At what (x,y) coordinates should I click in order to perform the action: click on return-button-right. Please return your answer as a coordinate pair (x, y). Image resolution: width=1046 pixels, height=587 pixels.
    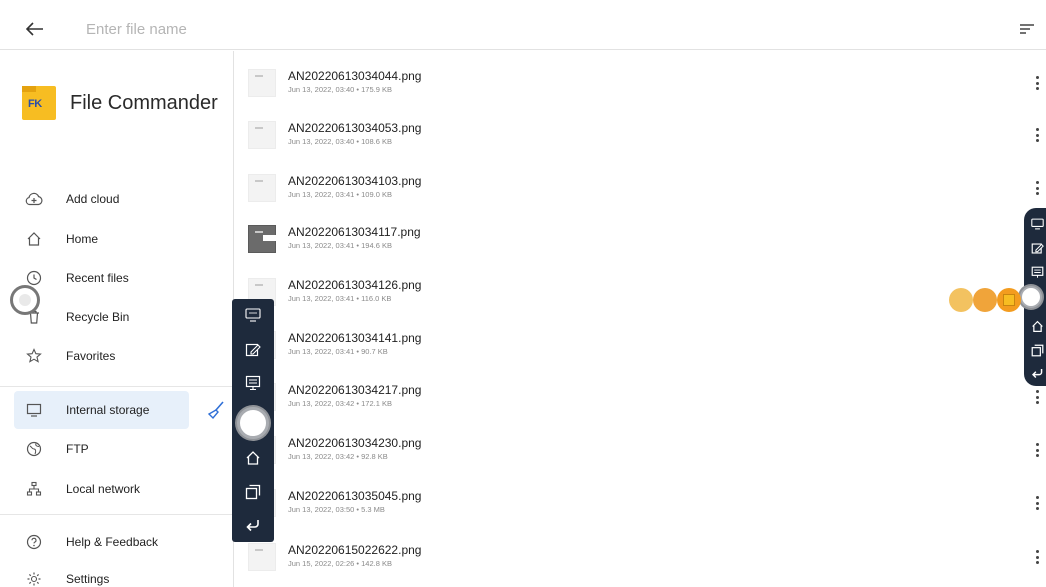
    Looking at the image, I should click on (1037, 373).